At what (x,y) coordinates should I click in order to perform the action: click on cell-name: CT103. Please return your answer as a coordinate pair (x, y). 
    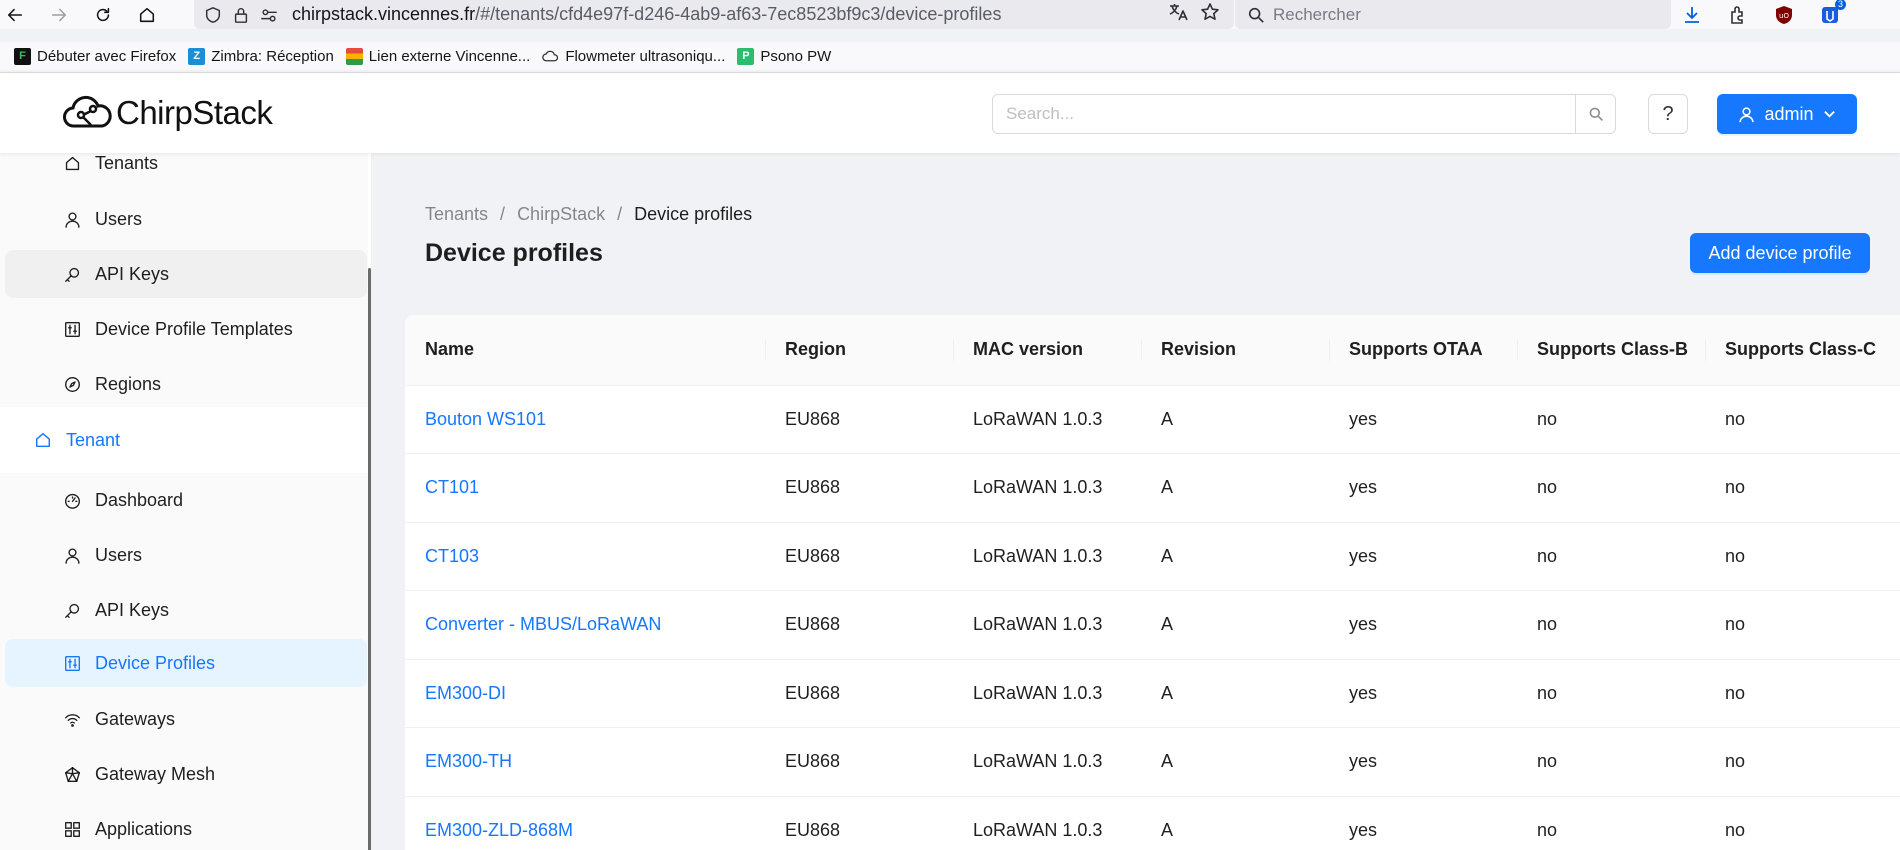
    Looking at the image, I should click on (585, 556).